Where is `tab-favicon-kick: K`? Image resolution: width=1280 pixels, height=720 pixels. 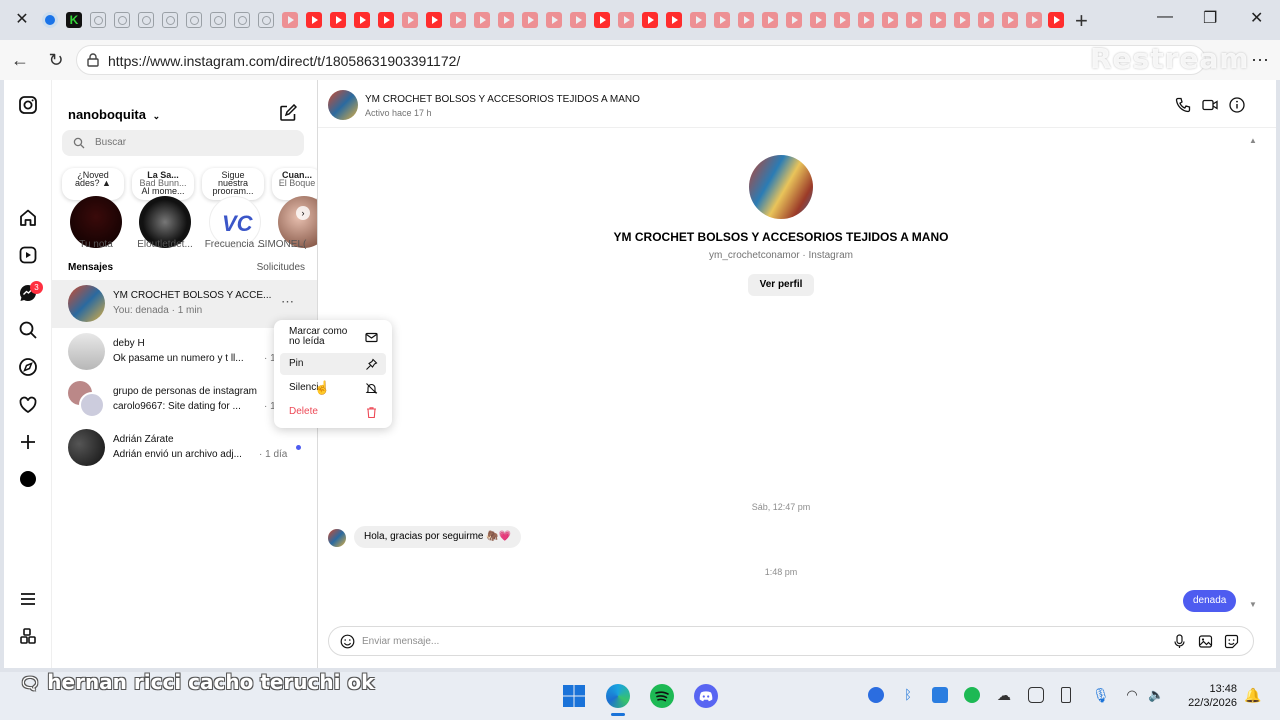
tab-favicon-kick: K is located at coordinates (74, 20).